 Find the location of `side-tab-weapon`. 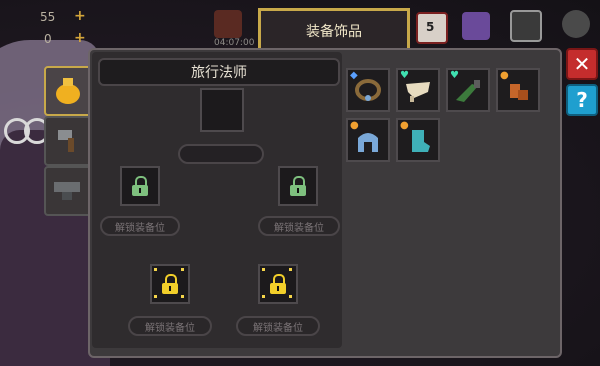

side-tab-weapon is located at coordinates (68, 141).